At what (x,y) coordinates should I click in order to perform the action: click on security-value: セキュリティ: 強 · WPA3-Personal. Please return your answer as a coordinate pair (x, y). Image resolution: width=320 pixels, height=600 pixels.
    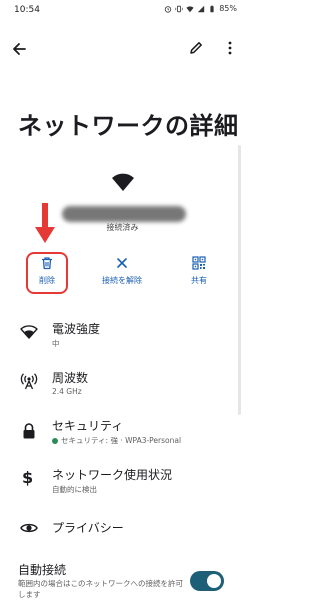
    Looking at the image, I should click on (116, 440).